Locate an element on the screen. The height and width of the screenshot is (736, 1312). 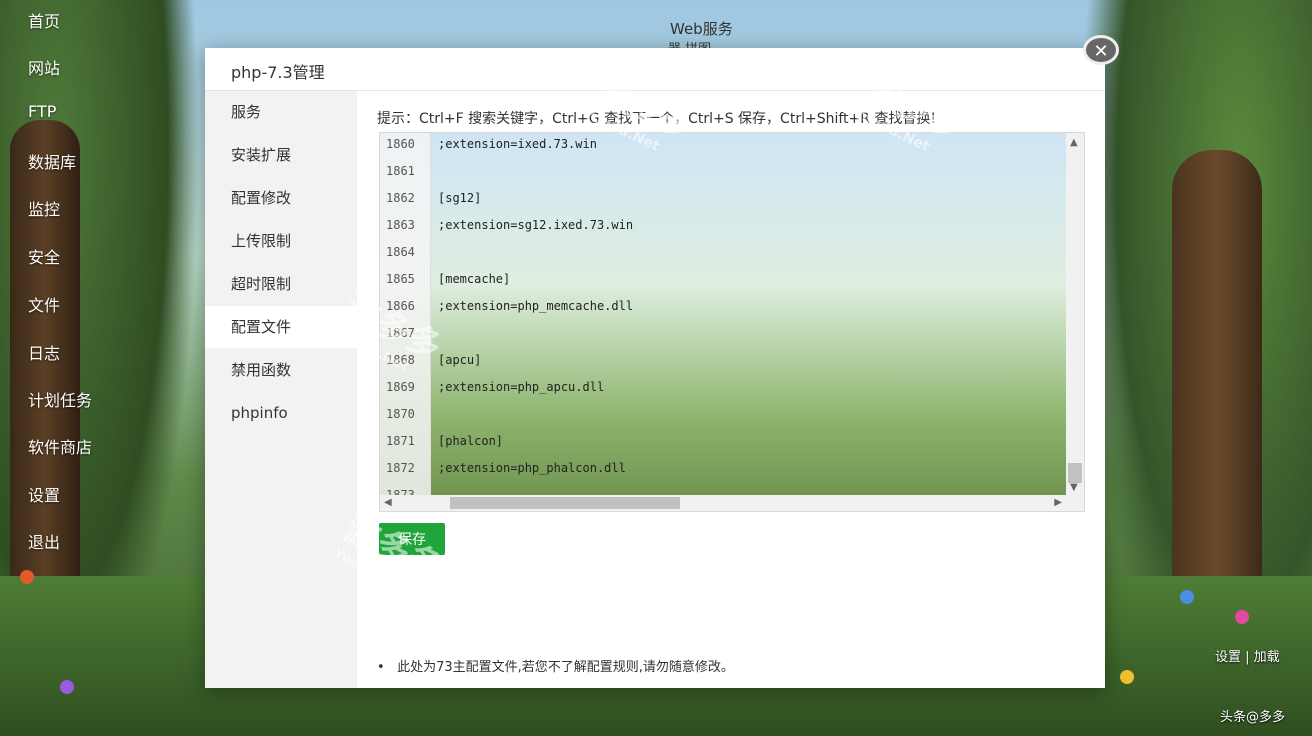
horizontal-scrollbar: ◀ ▶ is located at coordinates (732, 503).